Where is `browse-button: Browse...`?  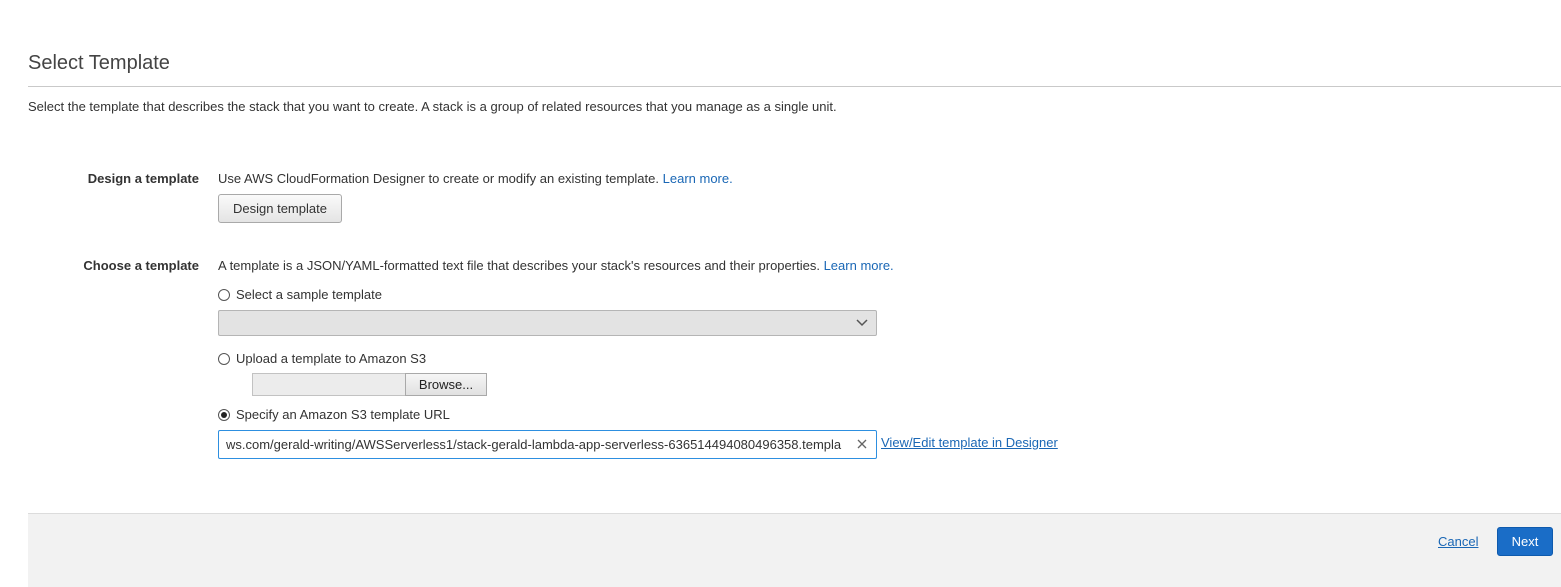 browse-button: Browse... is located at coordinates (446, 384).